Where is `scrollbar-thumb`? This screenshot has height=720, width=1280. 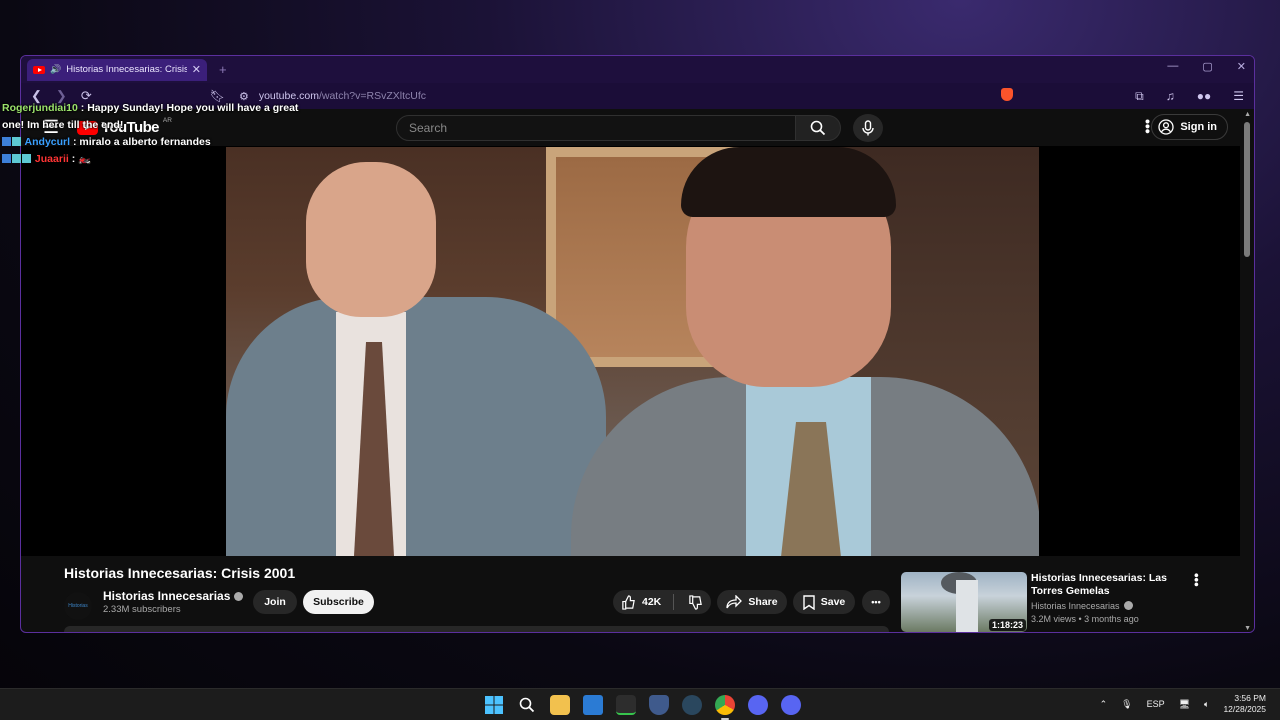
scrollbar-thumb is located at coordinates (1247, 189).